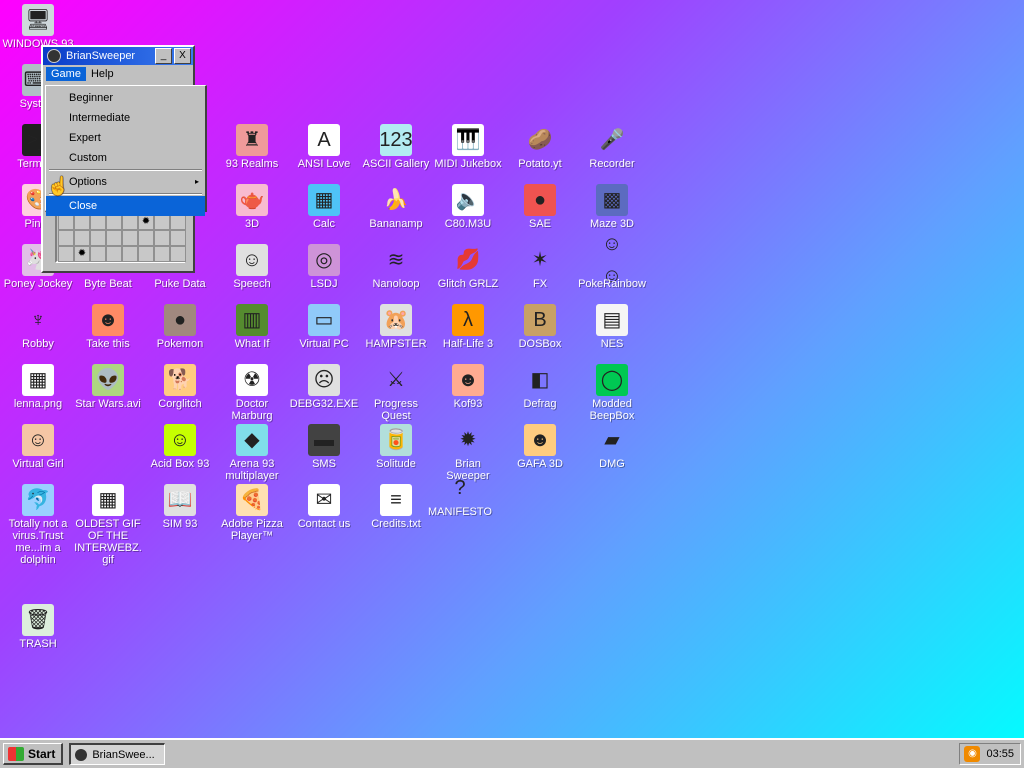  I want to click on desktop-icon-pokemon: ● Pokemon, so click(180, 327).